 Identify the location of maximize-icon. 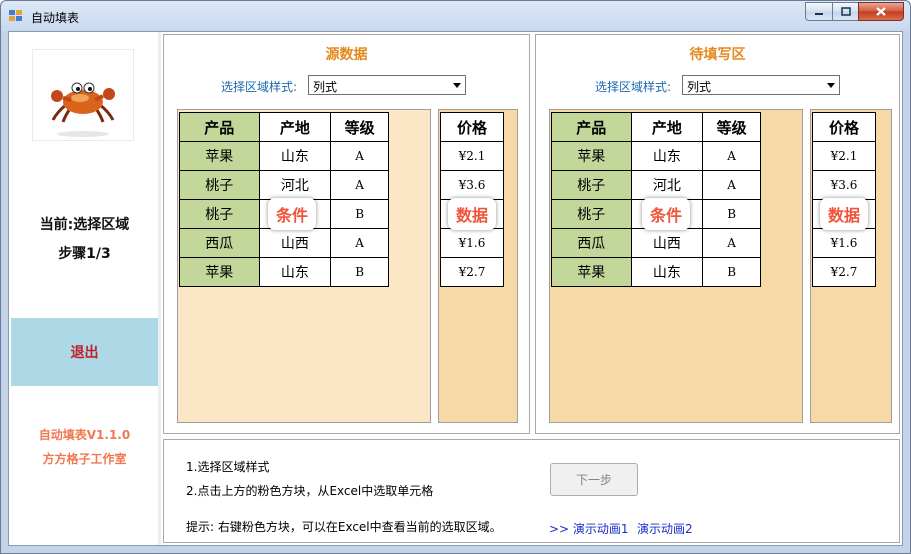
(845, 11).